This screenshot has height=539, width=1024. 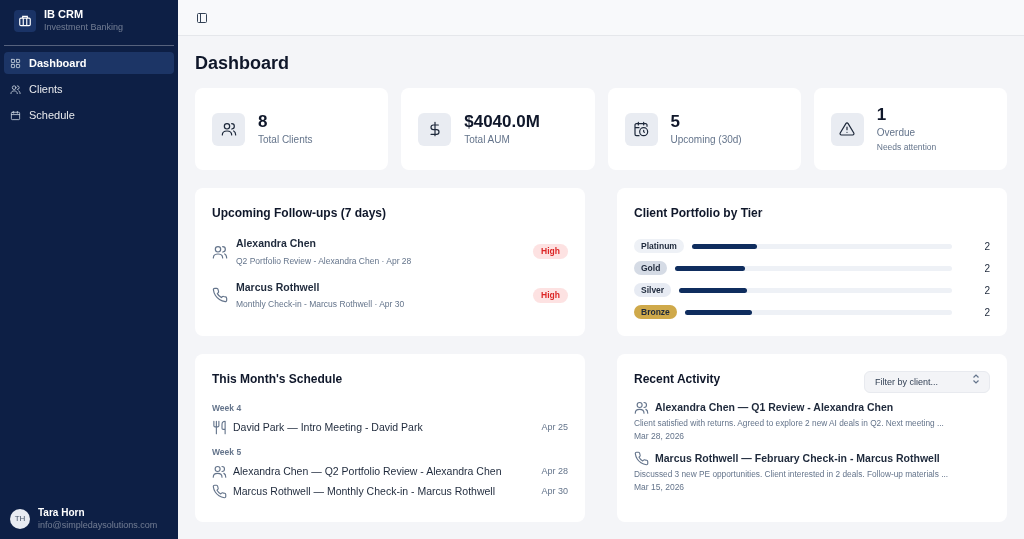 I want to click on activity-date: Mar 28, 2026, so click(x=660, y=436).